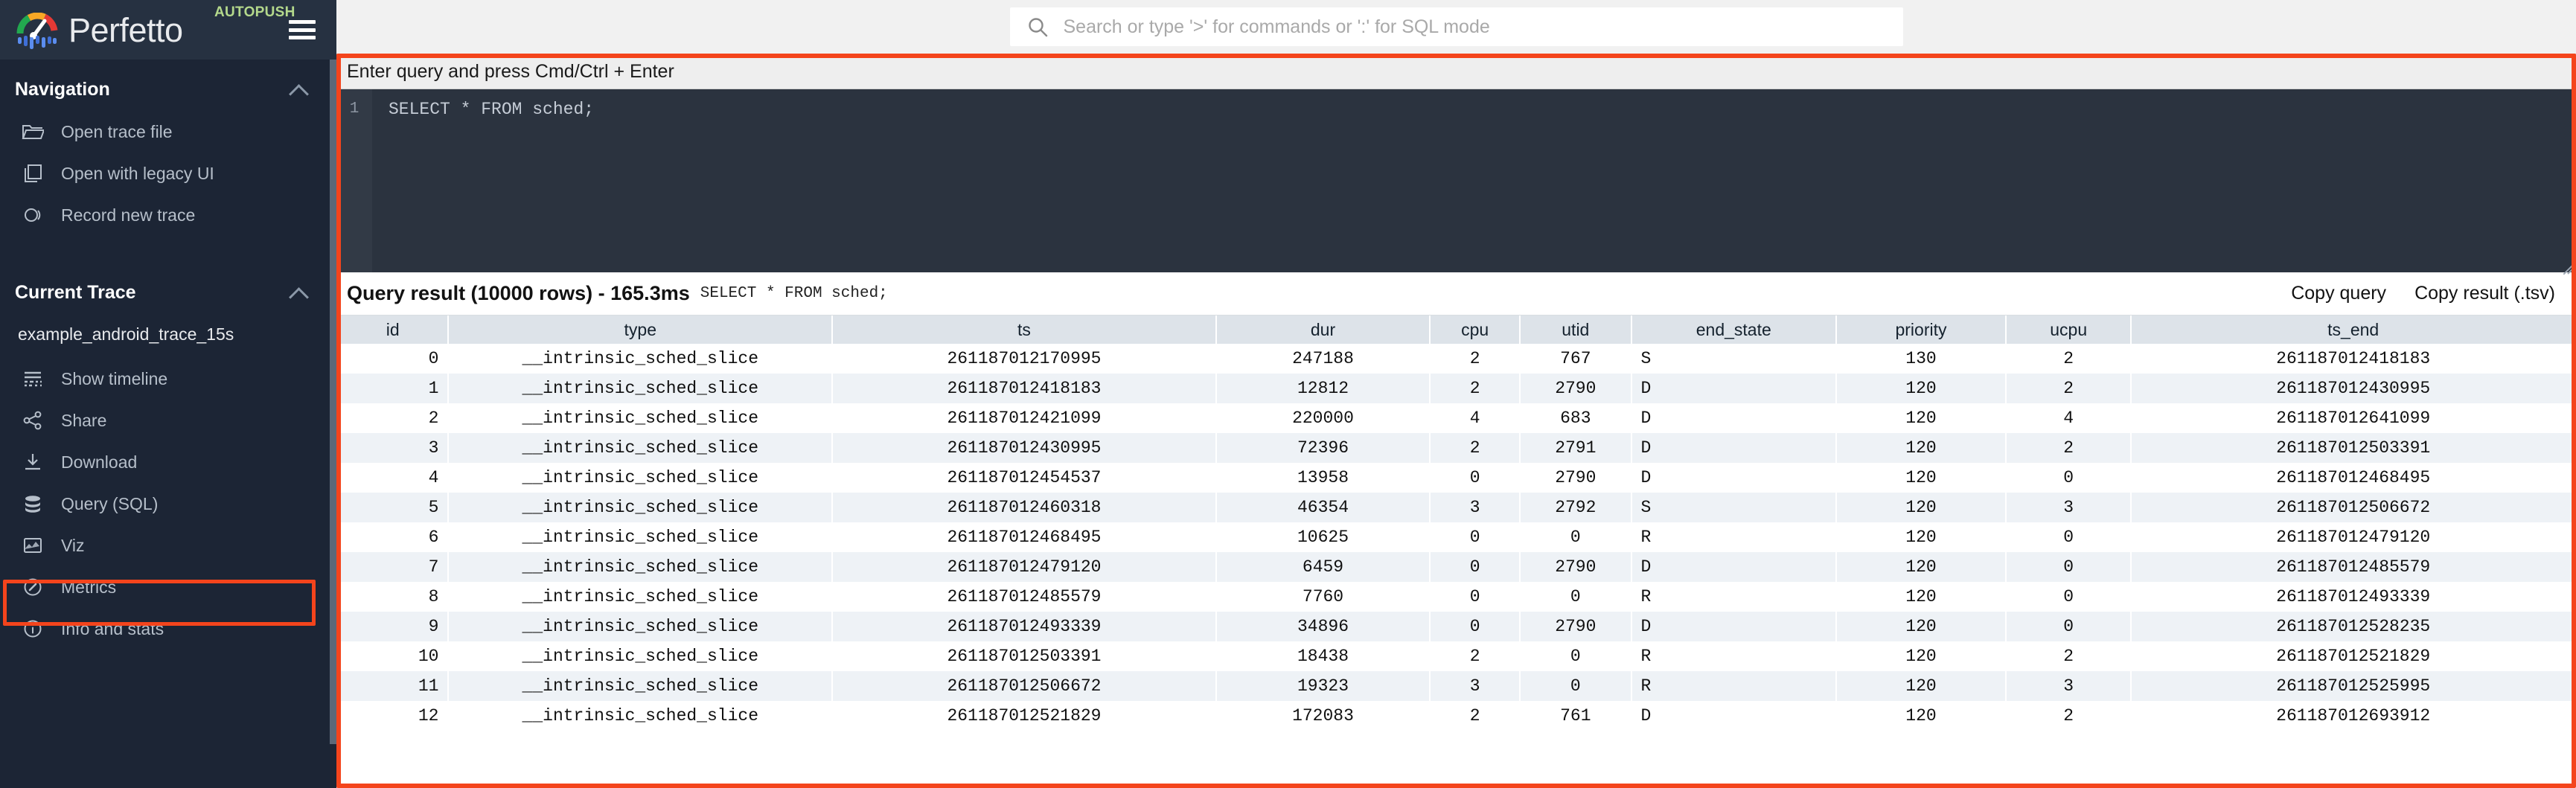 This screenshot has width=2576, height=788. What do you see at coordinates (168, 504) in the screenshot?
I see `sidebar-item-query-sql: Query (SQL)` at bounding box center [168, 504].